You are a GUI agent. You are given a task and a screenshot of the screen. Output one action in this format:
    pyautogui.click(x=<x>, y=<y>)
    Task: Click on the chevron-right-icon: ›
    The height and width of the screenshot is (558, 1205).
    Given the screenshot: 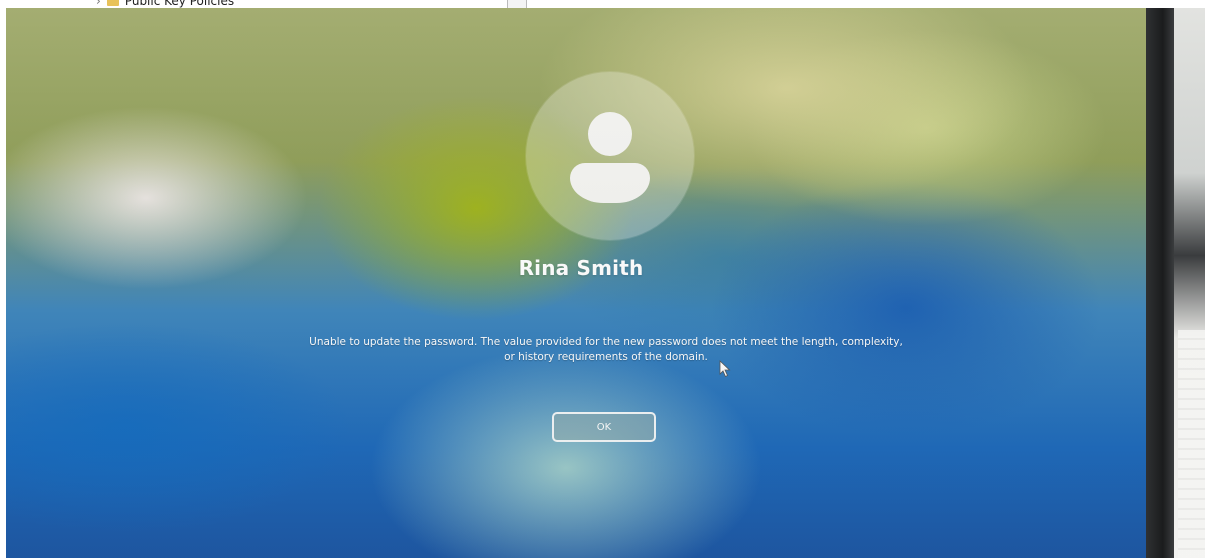 What is the action you would take?
    pyautogui.click(x=98, y=4)
    